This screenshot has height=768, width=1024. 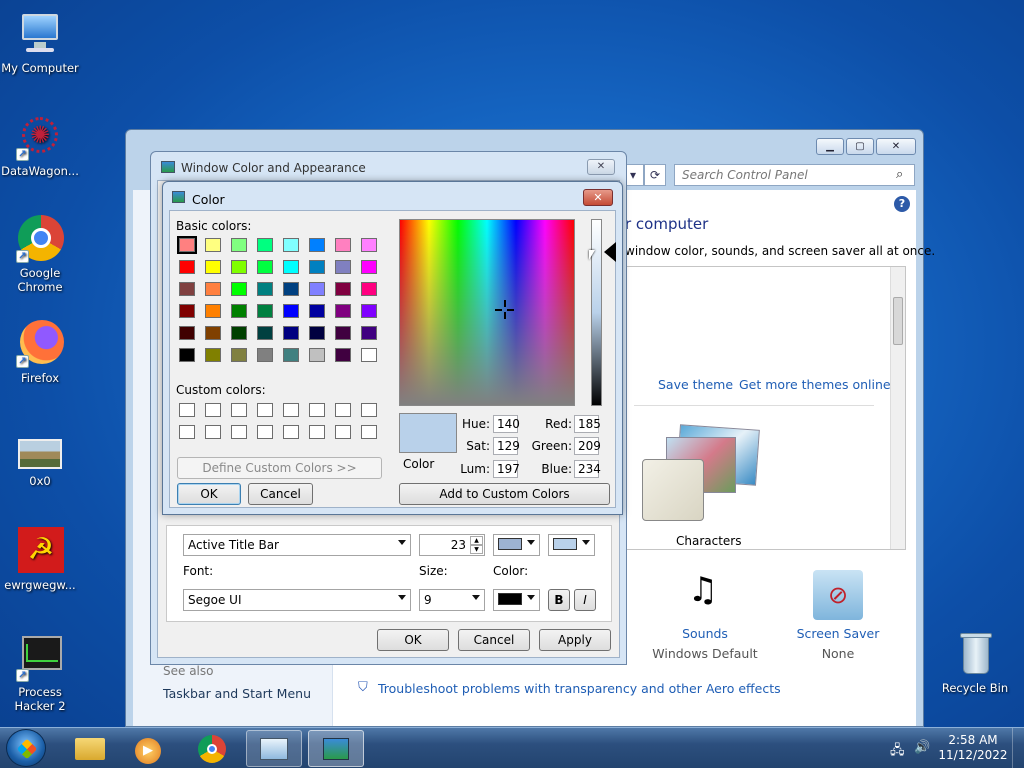 What do you see at coordinates (898, 321) in the screenshot?
I see `scrollbar-thumb` at bounding box center [898, 321].